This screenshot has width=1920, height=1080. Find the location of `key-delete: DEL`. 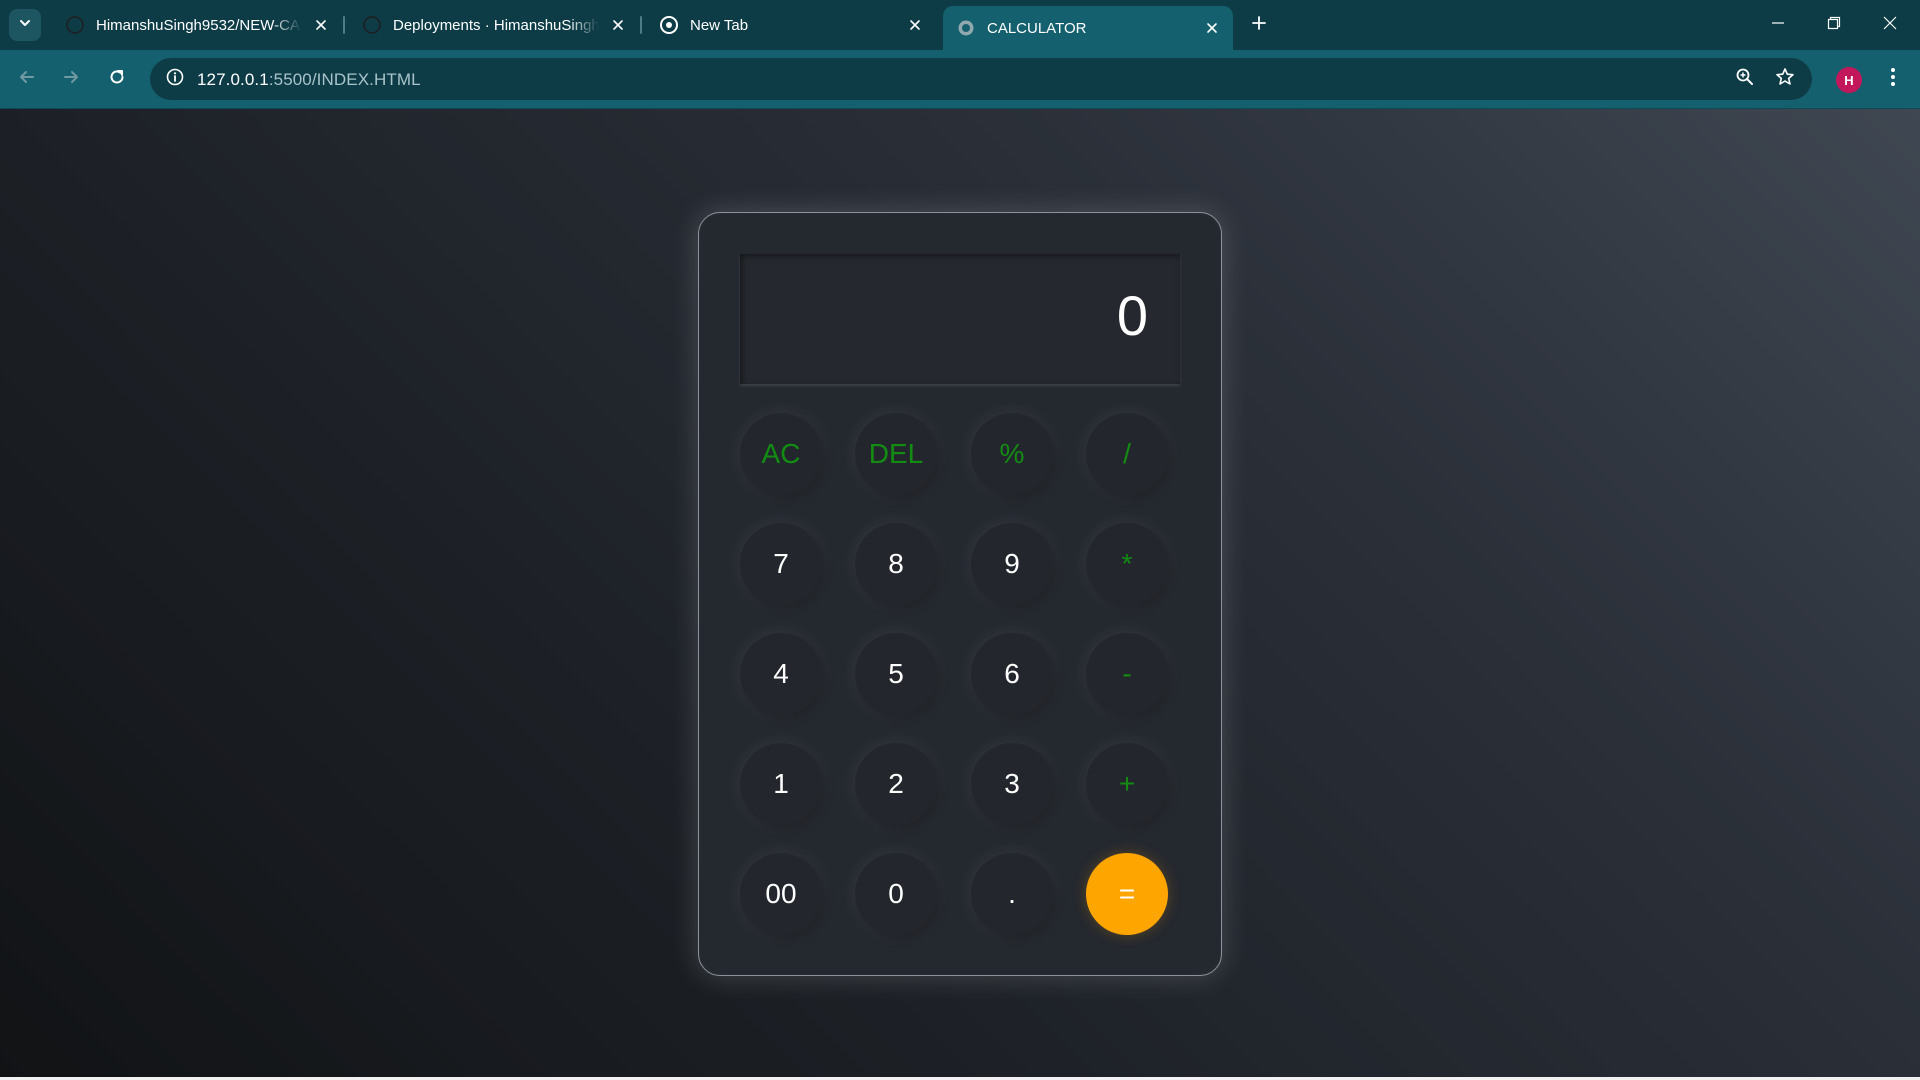

key-delete: DEL is located at coordinates (896, 454).